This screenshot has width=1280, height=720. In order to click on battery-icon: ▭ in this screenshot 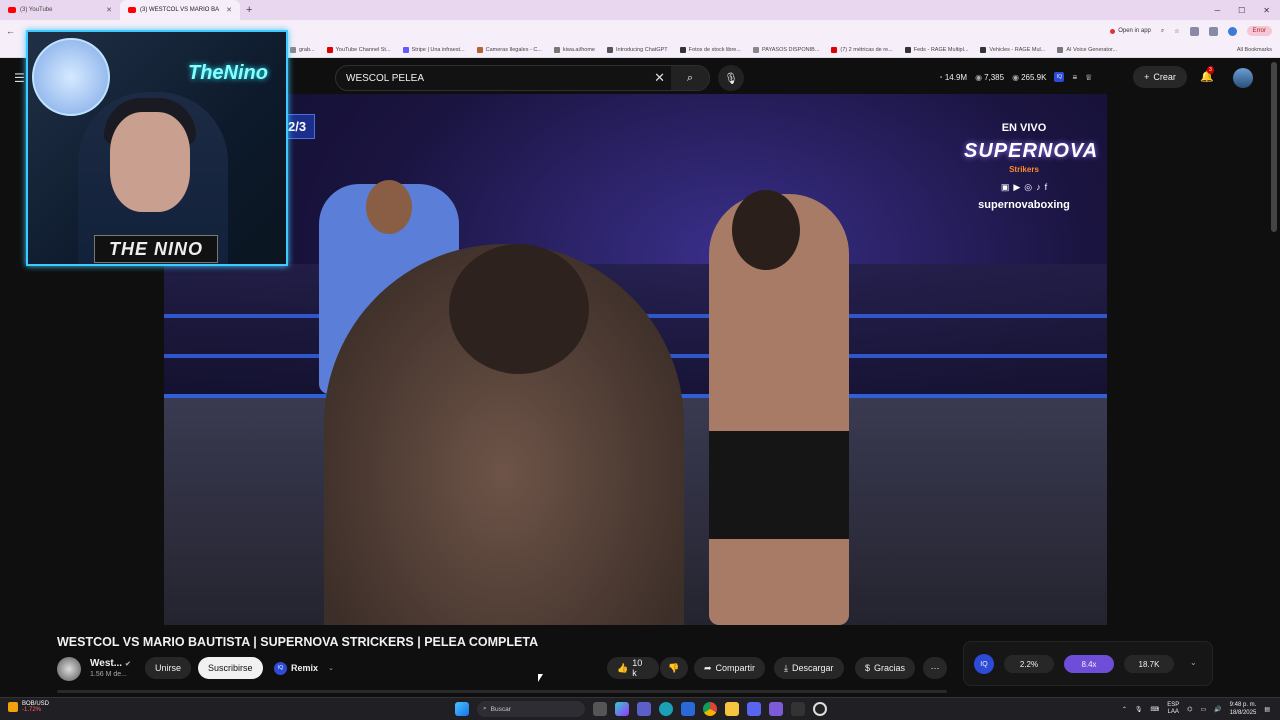, I will do `click(1203, 709)`.